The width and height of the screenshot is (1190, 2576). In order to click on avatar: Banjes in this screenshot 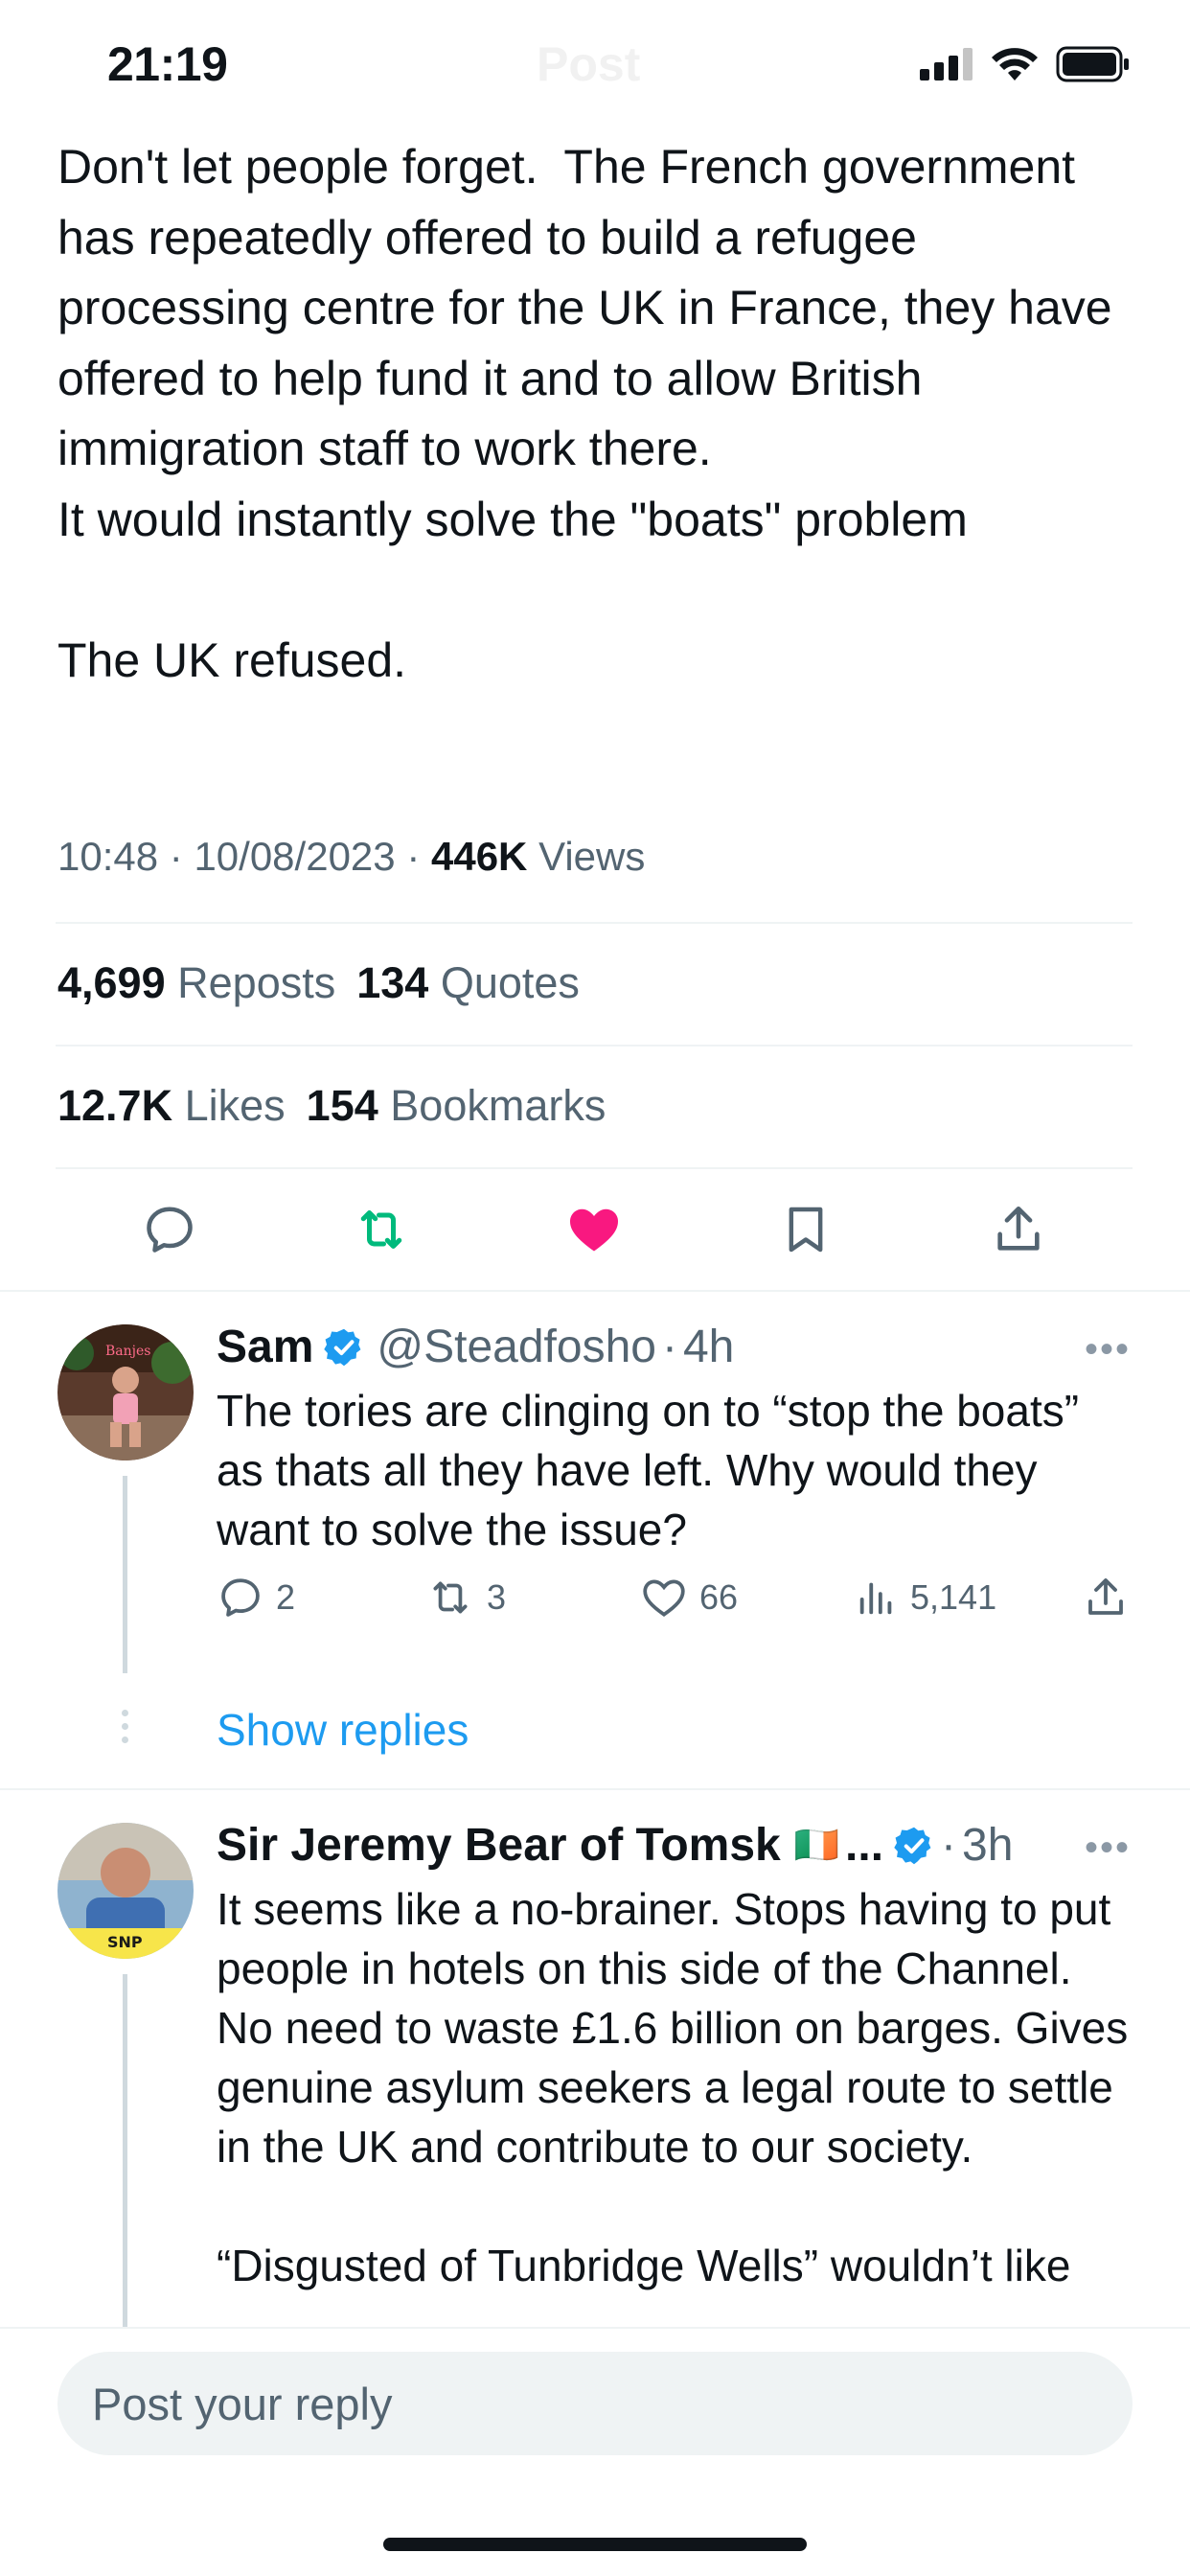, I will do `click(125, 1392)`.